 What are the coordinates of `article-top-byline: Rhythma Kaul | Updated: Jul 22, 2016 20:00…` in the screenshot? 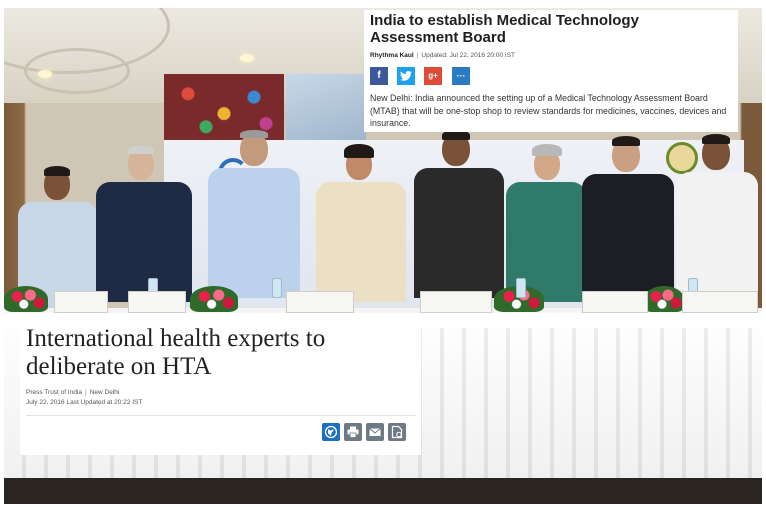 It's located at (442, 55).